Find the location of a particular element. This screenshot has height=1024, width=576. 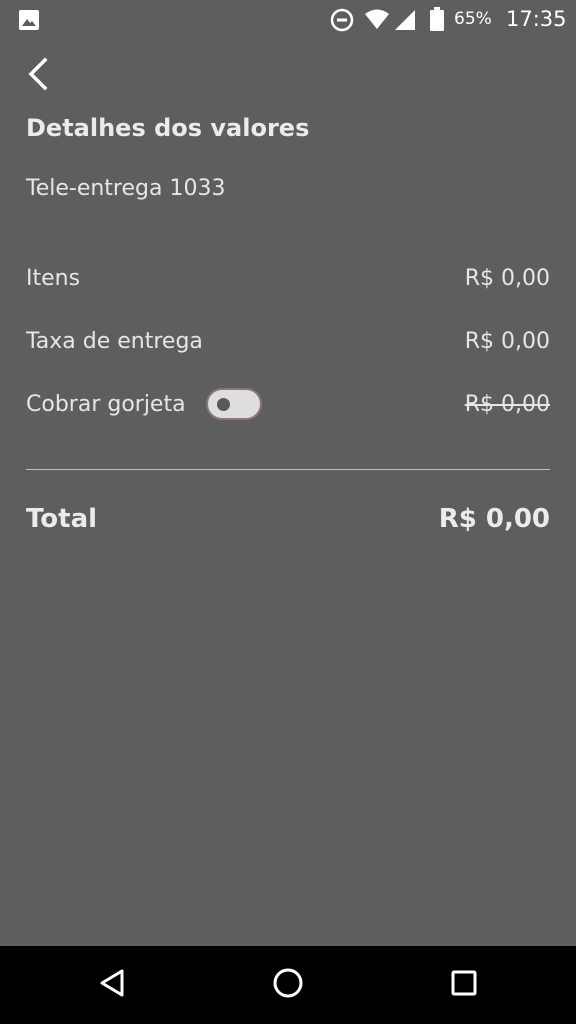

status-bar: 65% 17:35 is located at coordinates (288, 20).